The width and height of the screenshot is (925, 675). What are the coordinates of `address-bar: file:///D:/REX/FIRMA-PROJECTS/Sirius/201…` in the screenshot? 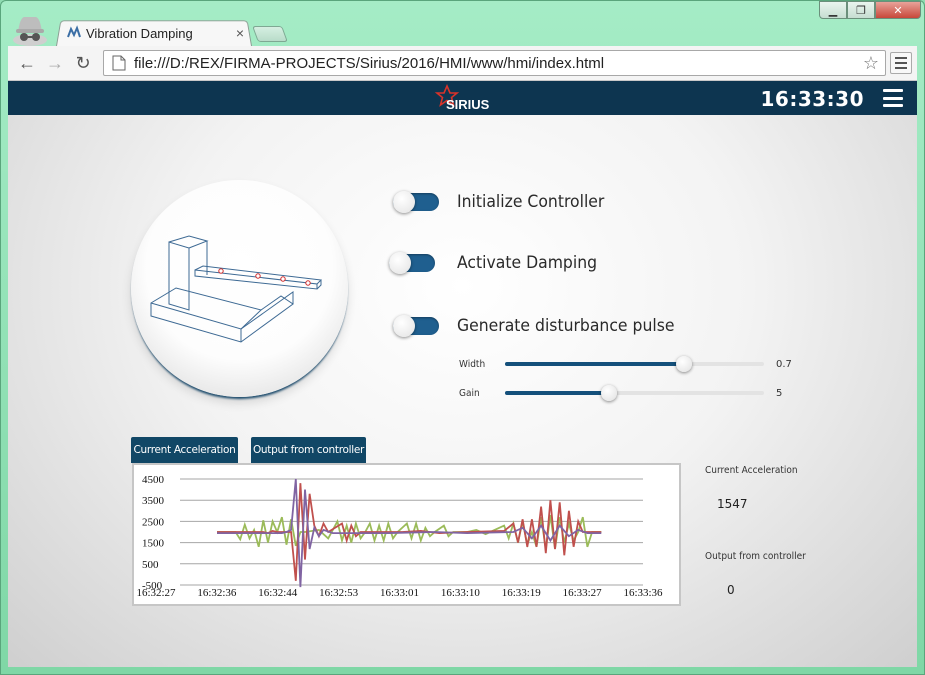 It's located at (494, 63).